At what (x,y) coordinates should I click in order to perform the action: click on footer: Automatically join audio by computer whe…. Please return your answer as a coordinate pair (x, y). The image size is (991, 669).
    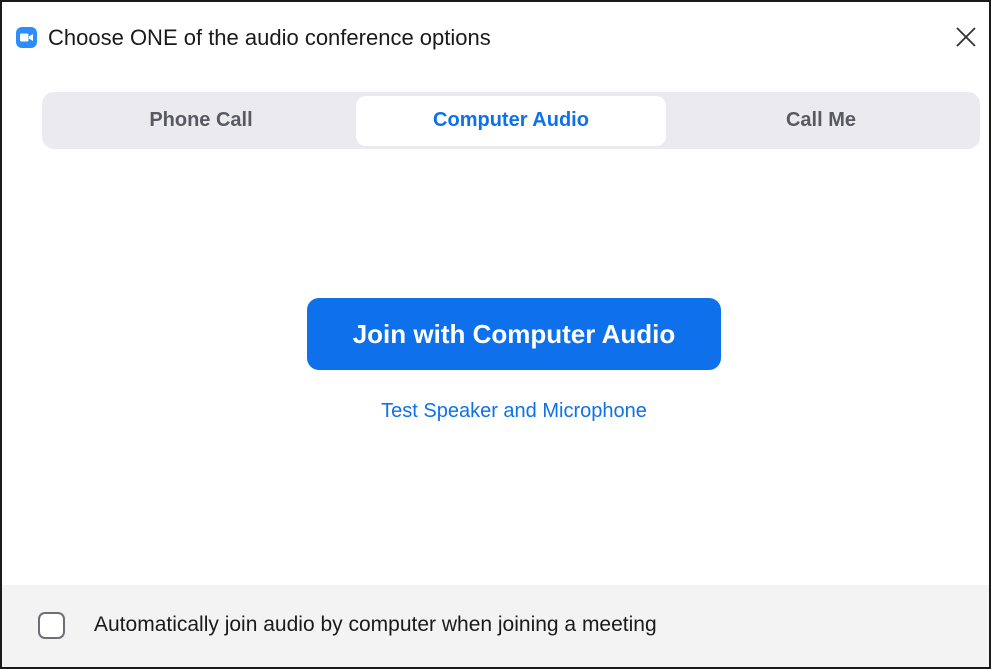
    Looking at the image, I should click on (495, 626).